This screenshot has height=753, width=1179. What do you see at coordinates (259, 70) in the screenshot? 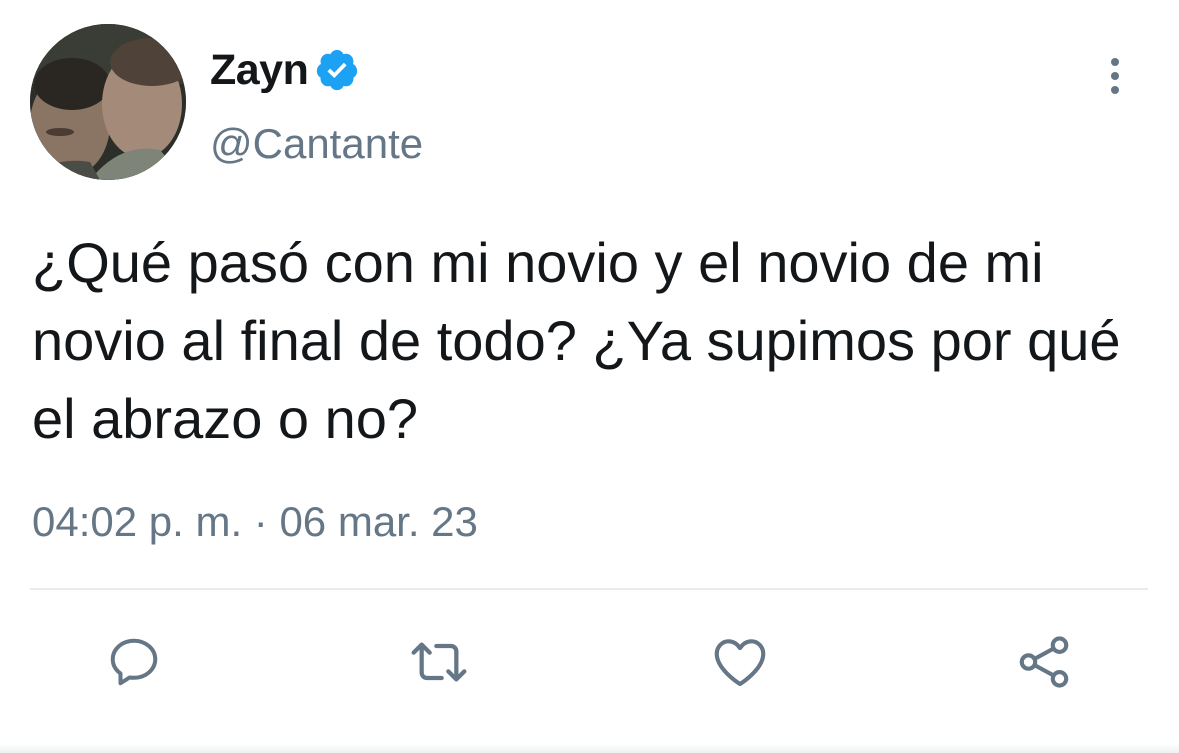
I see `author-display-name: Zayn` at bounding box center [259, 70].